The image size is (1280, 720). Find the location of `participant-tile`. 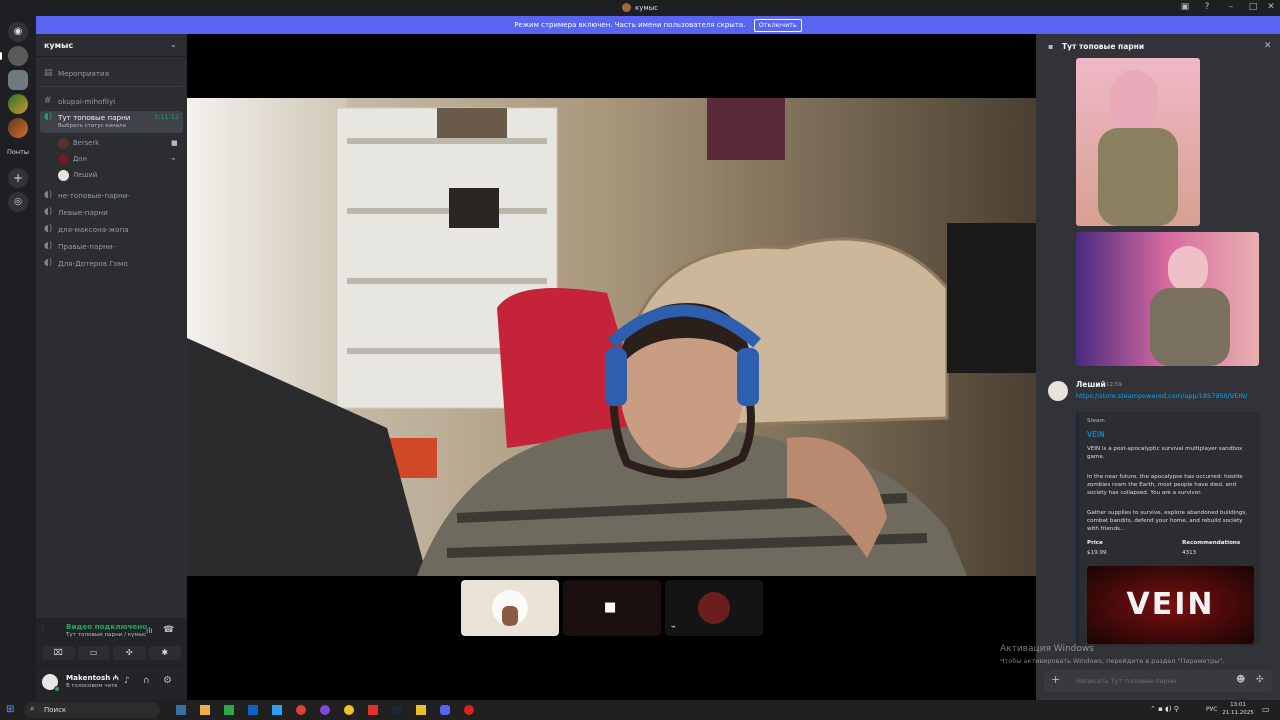

participant-tile is located at coordinates (510, 608).